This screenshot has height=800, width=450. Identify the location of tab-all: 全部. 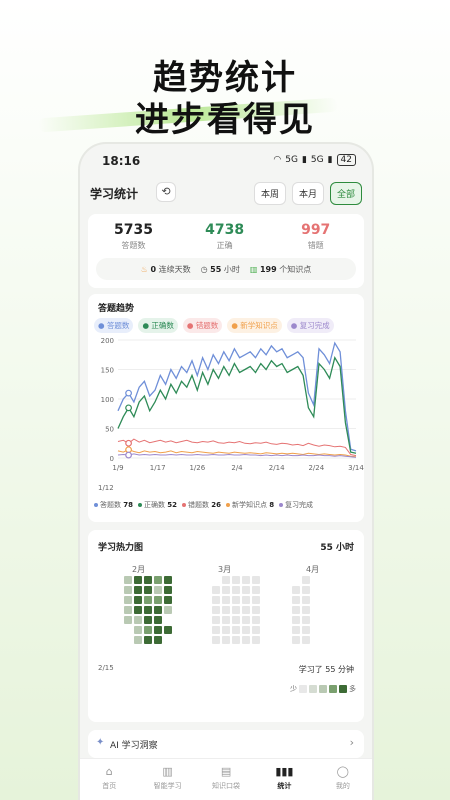
(345, 193).